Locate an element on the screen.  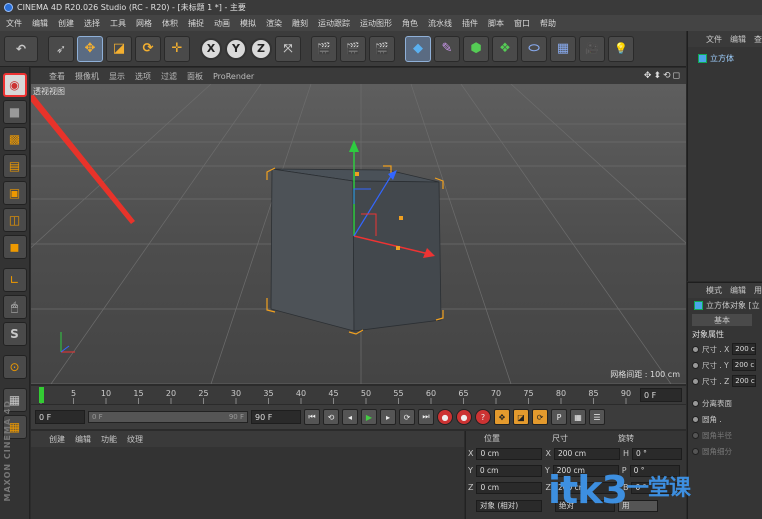
array-button: ❖ is located at coordinates (505, 48).